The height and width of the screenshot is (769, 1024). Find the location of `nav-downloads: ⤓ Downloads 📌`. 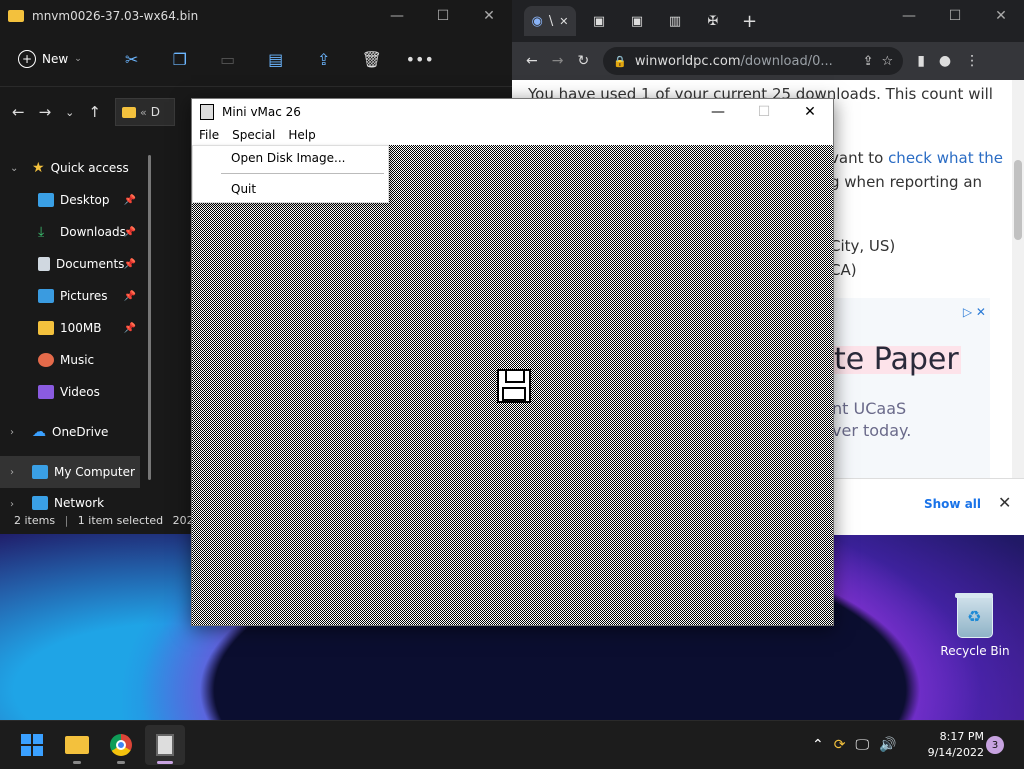

nav-downloads: ⤓ Downloads 📌 is located at coordinates (75, 232).